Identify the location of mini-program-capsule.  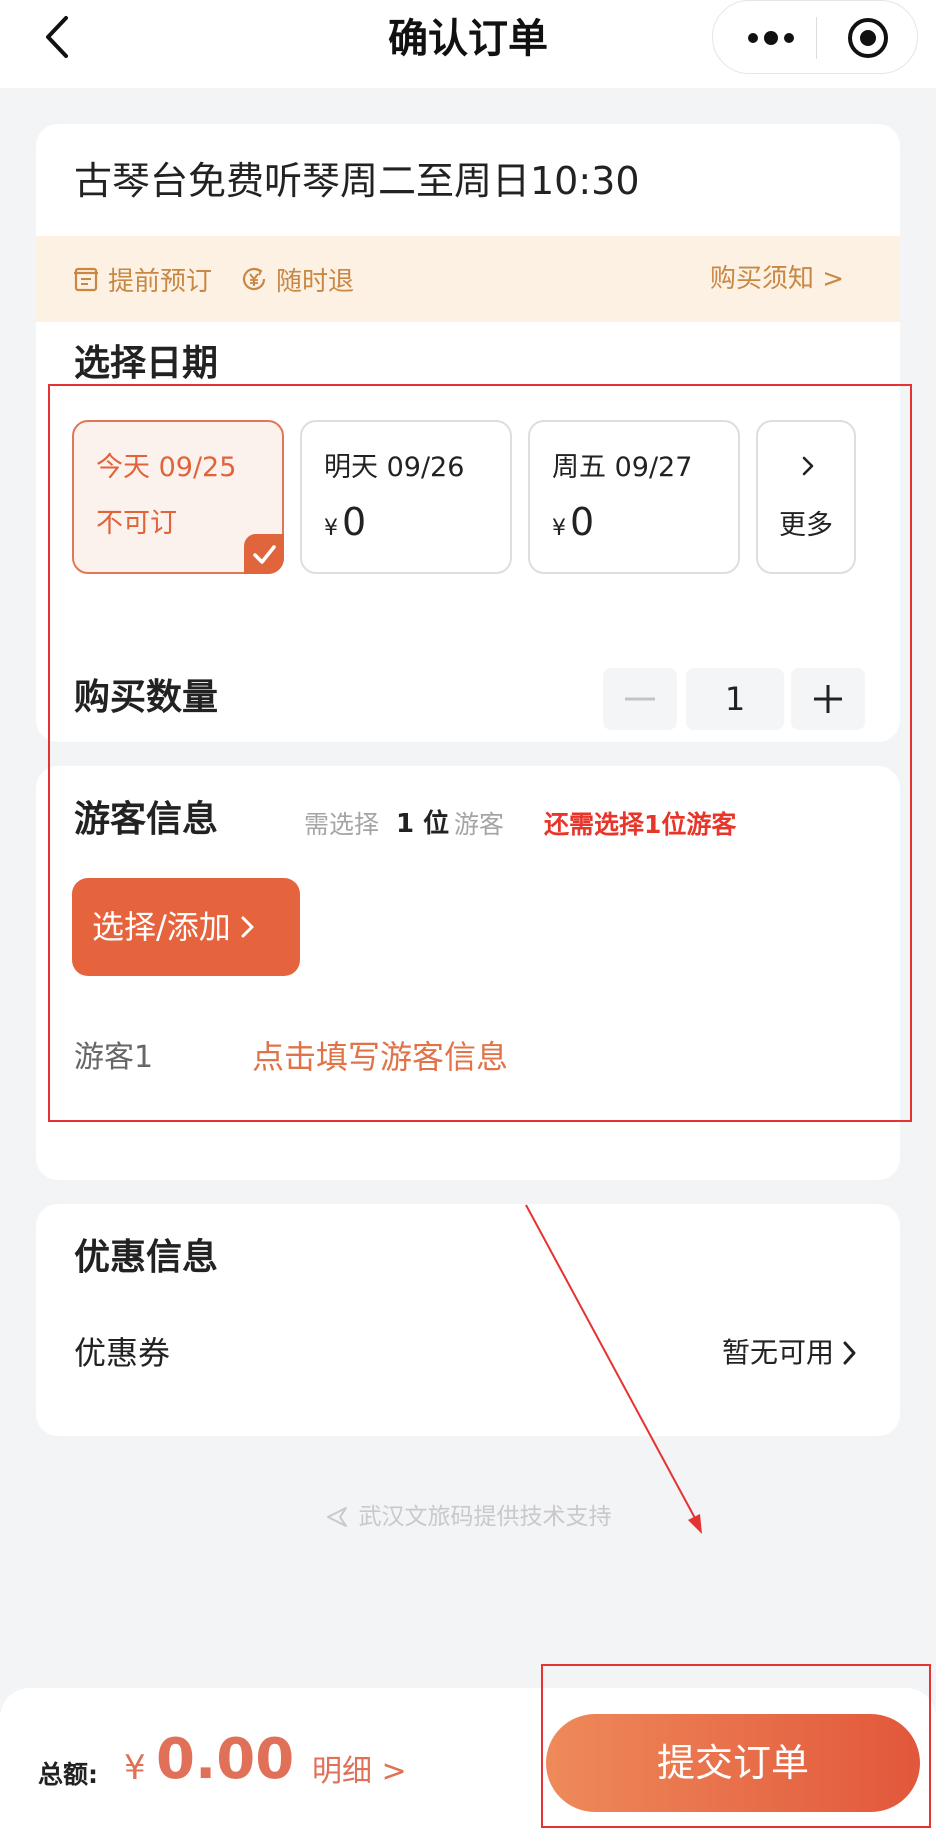
(815, 37).